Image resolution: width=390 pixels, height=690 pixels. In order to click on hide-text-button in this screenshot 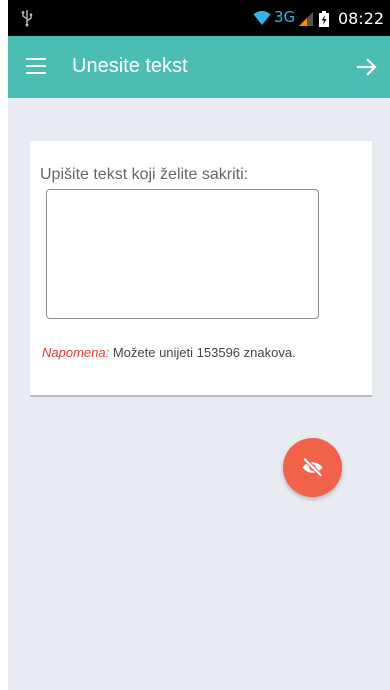, I will do `click(312, 467)`.